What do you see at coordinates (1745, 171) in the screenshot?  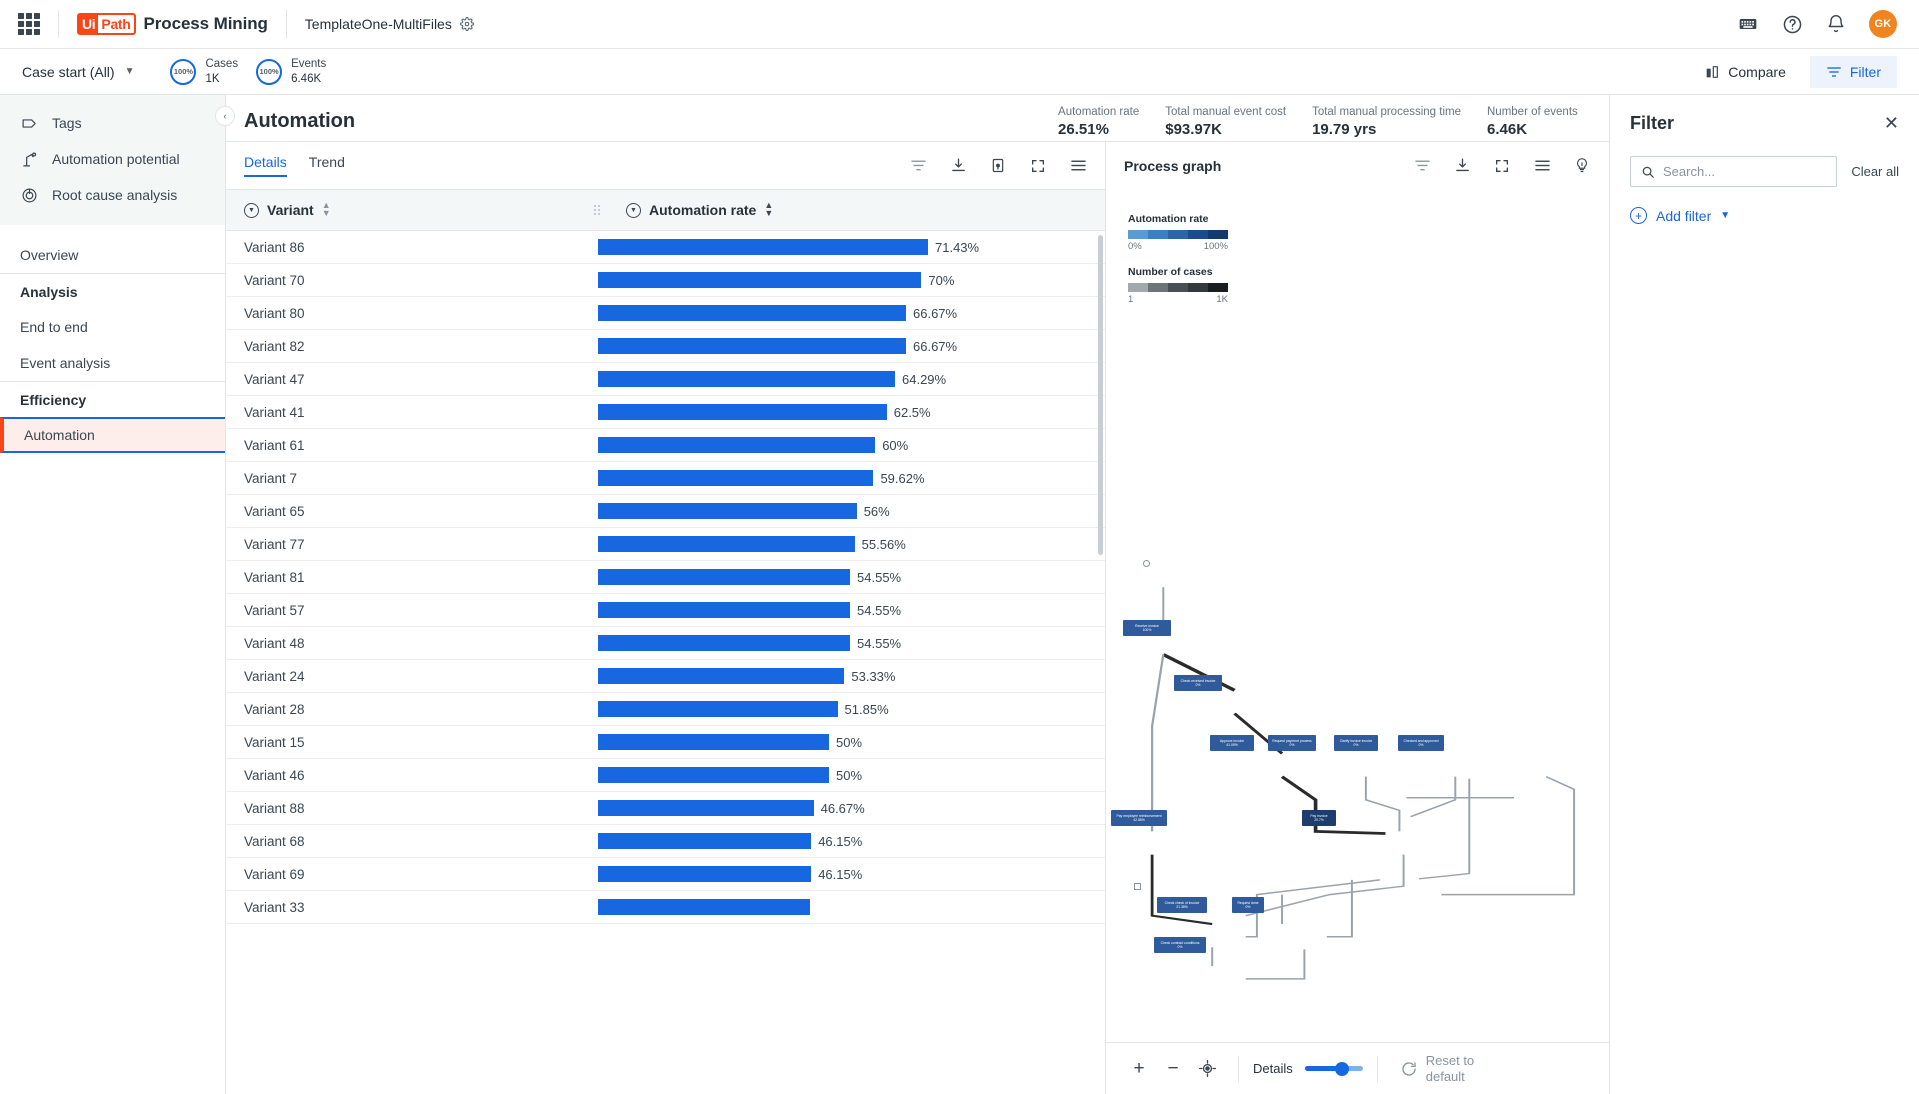 I see `search-input` at bounding box center [1745, 171].